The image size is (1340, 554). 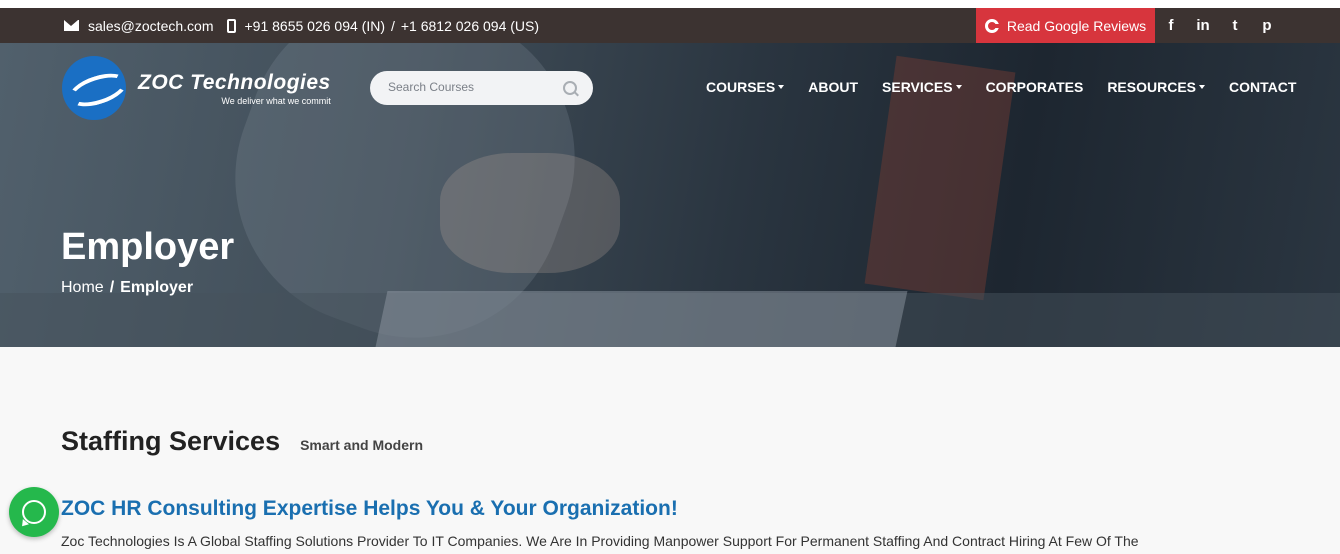 What do you see at coordinates (71, 25) in the screenshot?
I see `envelope-icon` at bounding box center [71, 25].